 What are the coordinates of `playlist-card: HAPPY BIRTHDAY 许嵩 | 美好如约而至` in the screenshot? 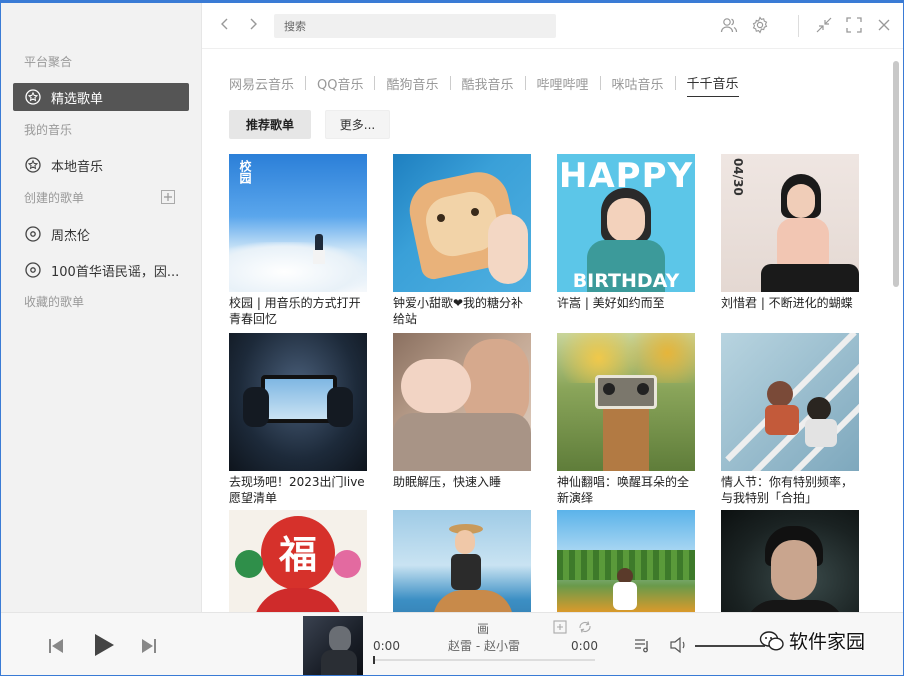 It's located at (626, 240).